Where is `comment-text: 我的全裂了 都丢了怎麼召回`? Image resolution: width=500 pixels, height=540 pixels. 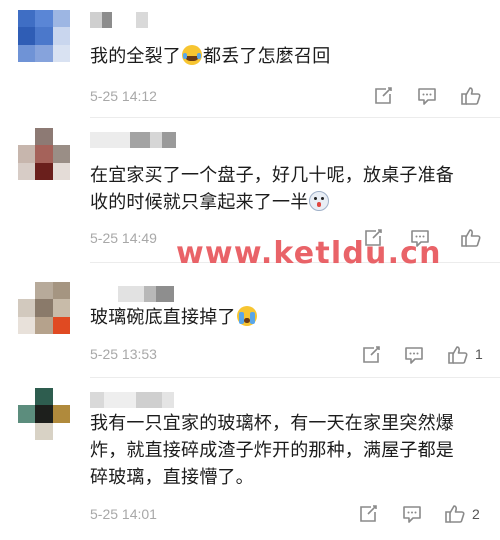
comment-text: 我的全裂了 都丢了怎麼召回 is located at coordinates (210, 56).